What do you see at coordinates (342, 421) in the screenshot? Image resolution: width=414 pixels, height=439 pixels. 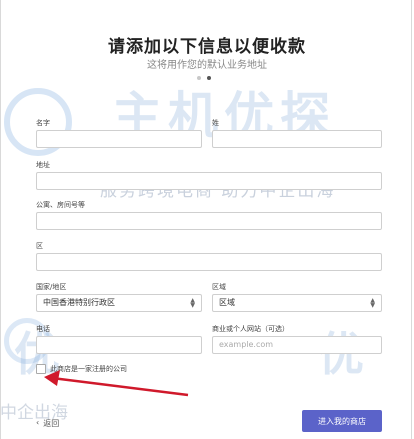 I see `enter-store-button: 进入我的商店` at bounding box center [342, 421].